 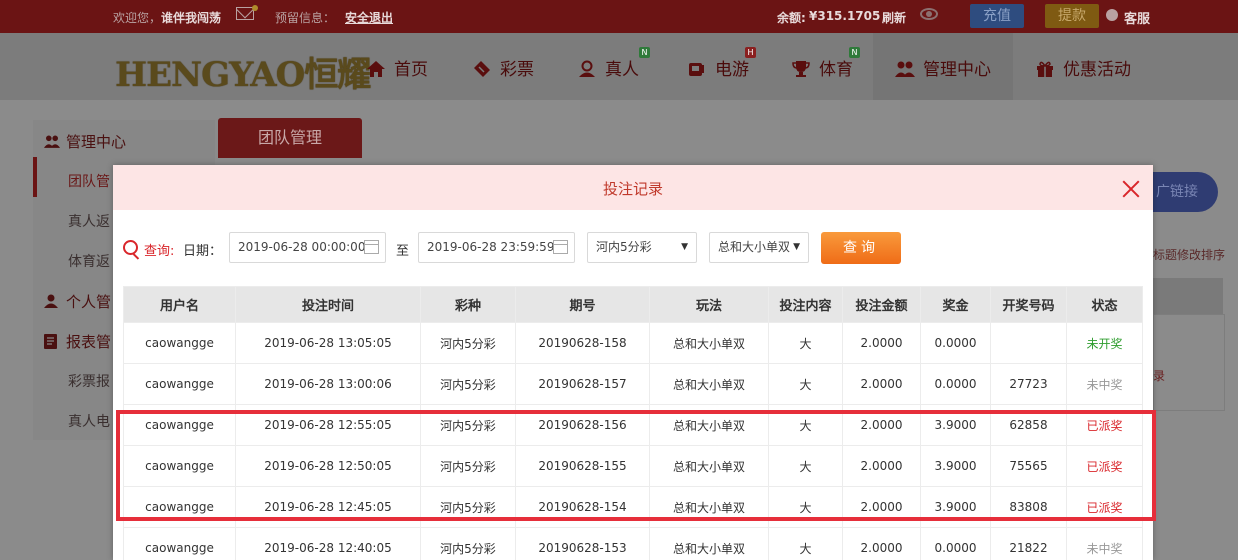 What do you see at coordinates (854, 52) in the screenshot?
I see `new-badge: N` at bounding box center [854, 52].